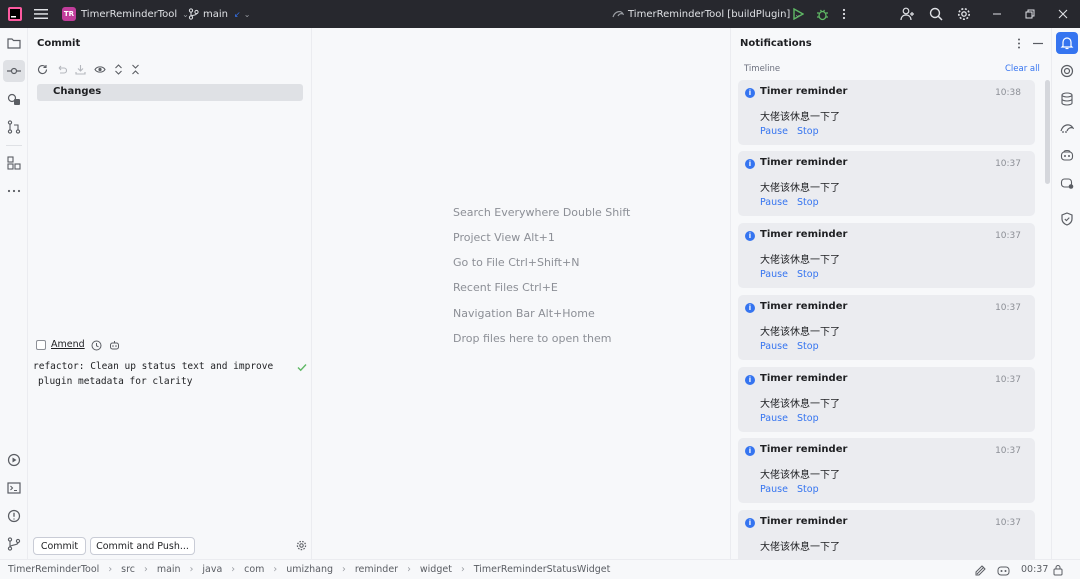  What do you see at coordinates (14, 460) in the screenshot?
I see `services-run-icon` at bounding box center [14, 460].